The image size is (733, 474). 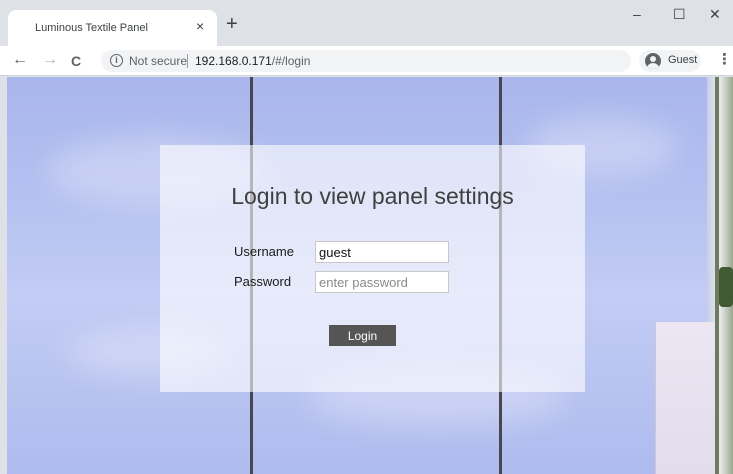 I want to click on url-text: 192.168.0.171/#/login, so click(x=252, y=61).